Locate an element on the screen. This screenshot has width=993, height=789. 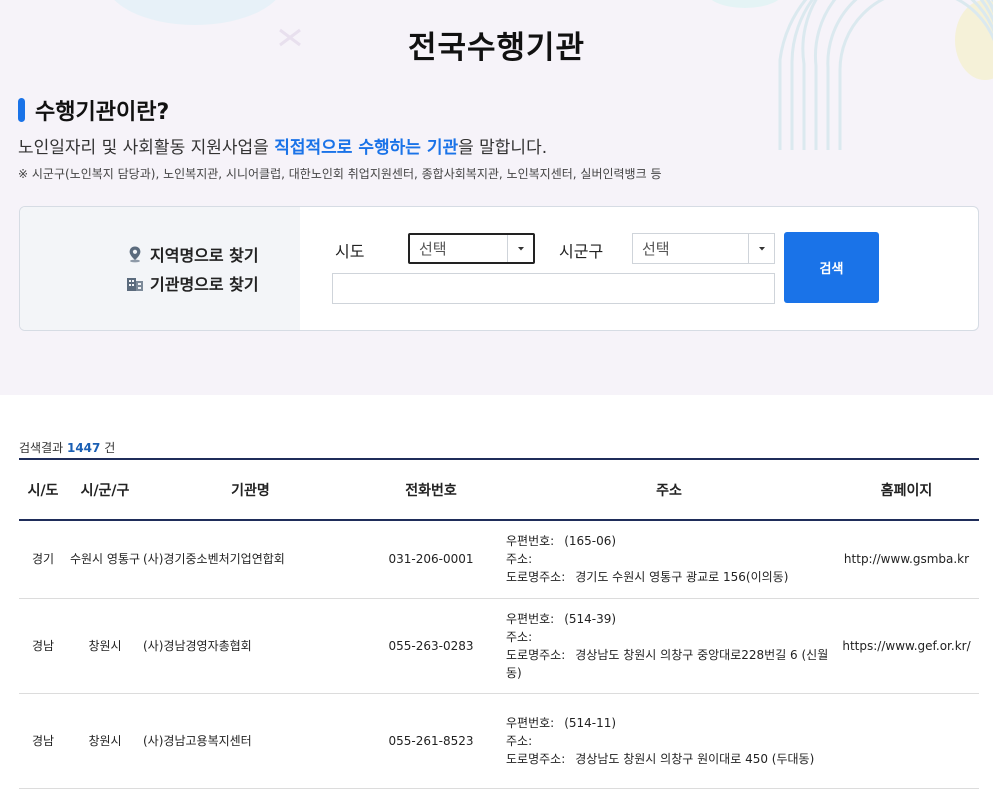
section-title-text: 수행기관이란? is located at coordinates (102, 112).